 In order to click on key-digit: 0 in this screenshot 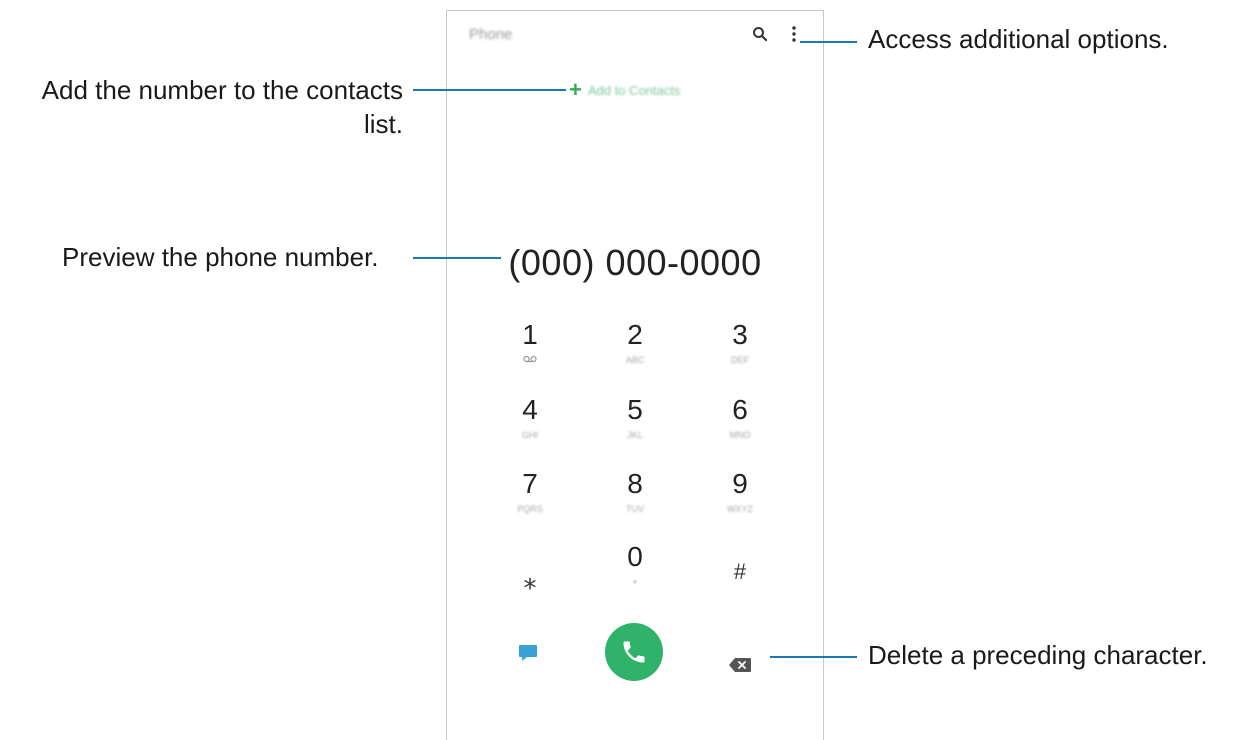, I will do `click(635, 556)`.